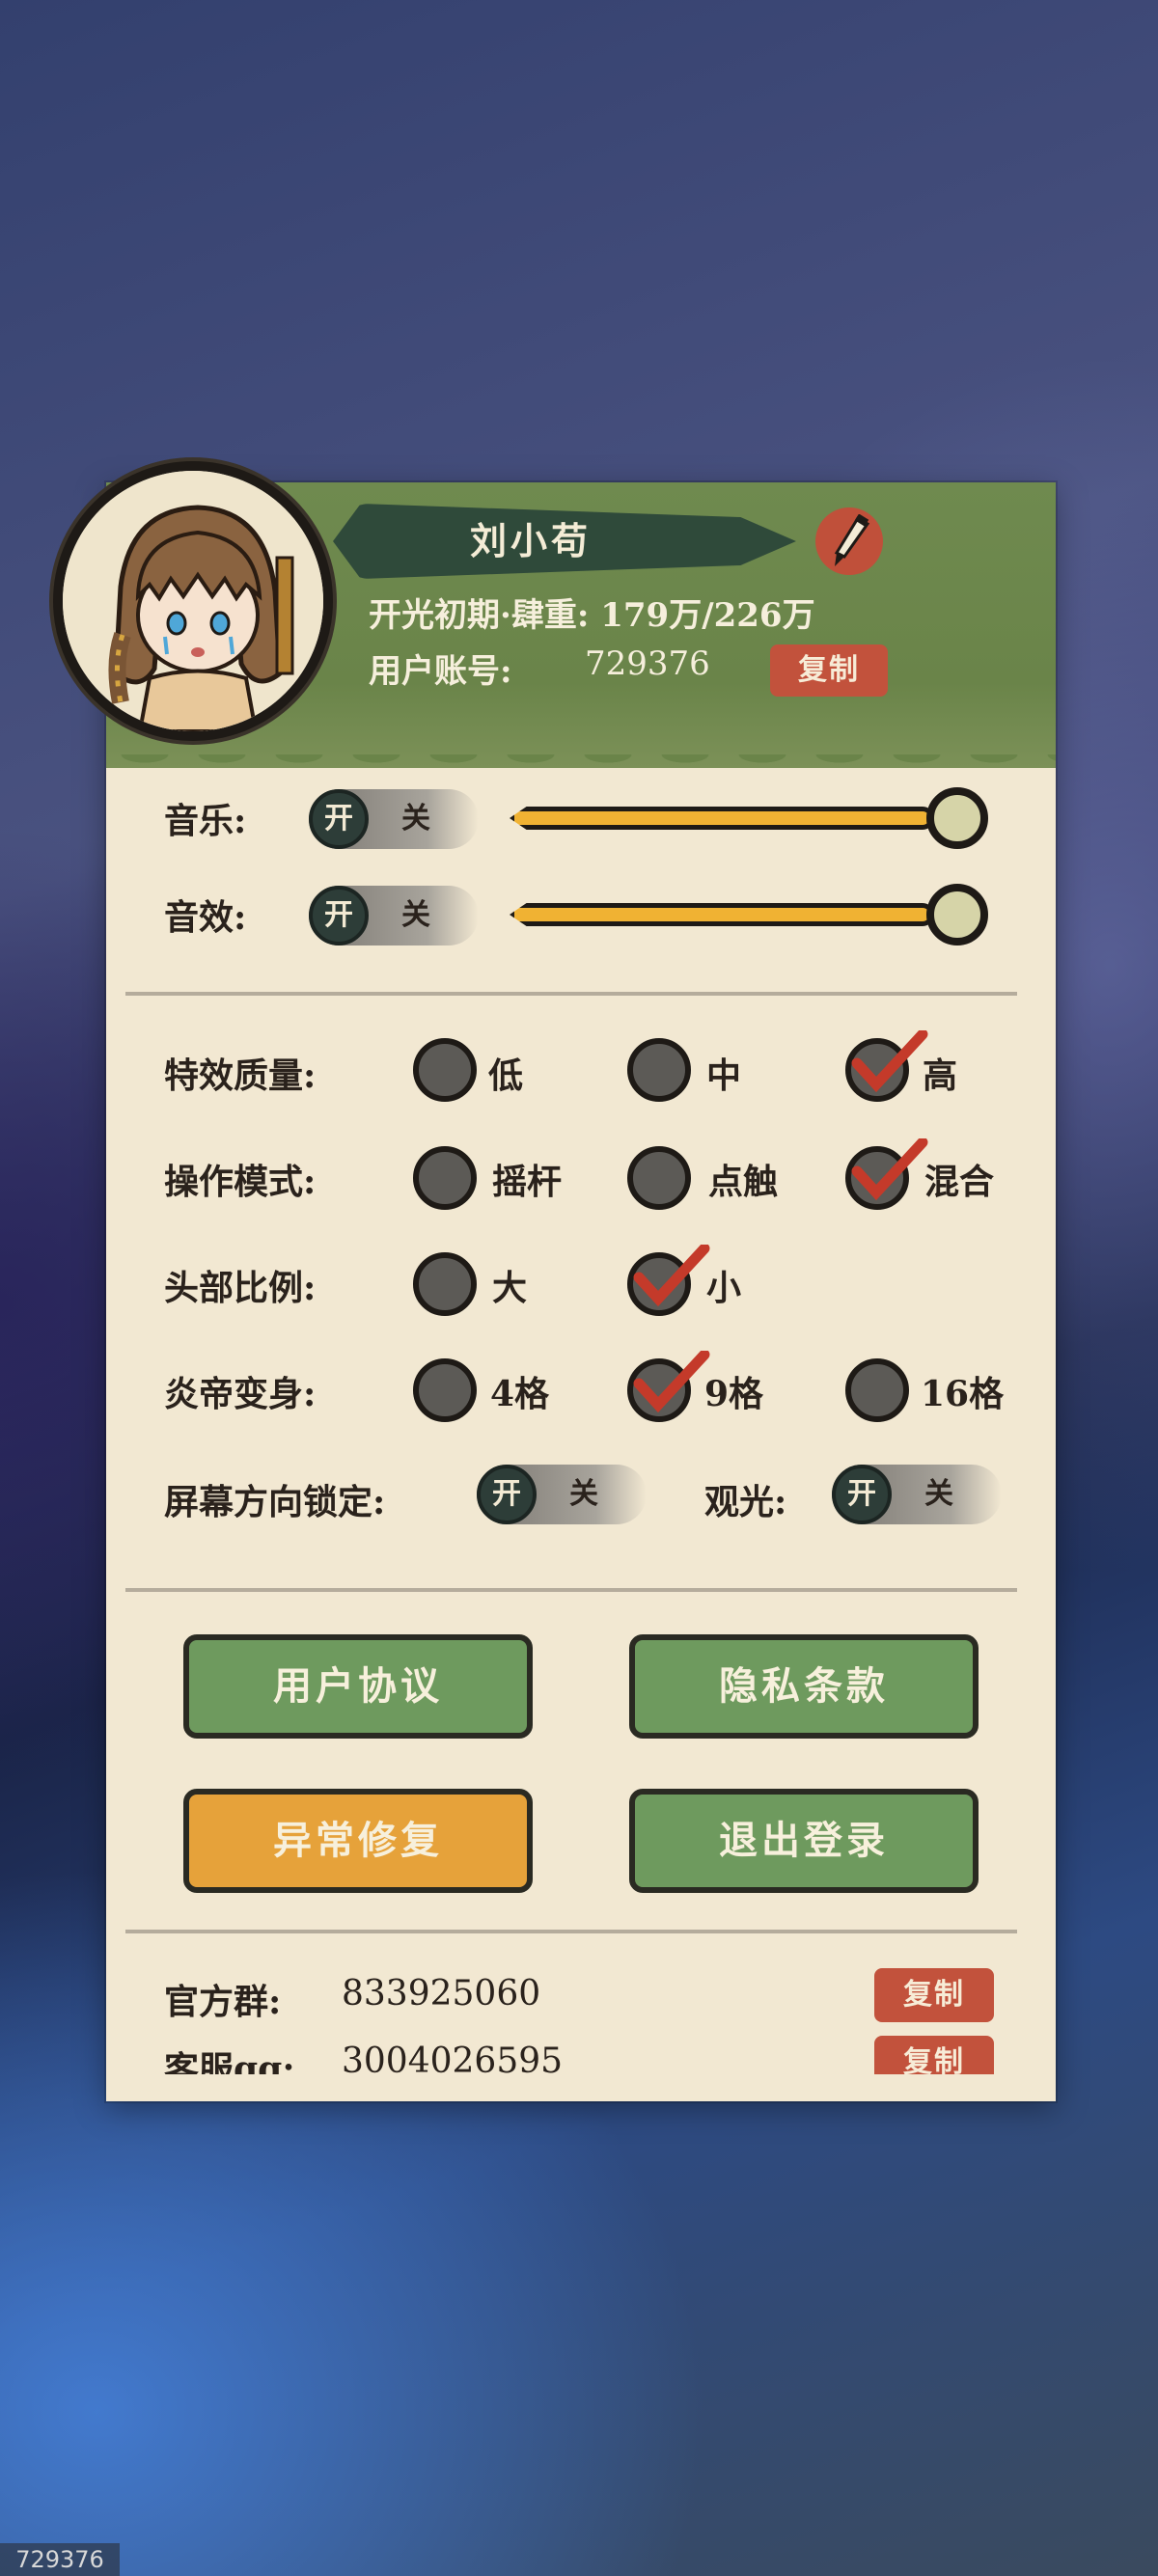  I want to click on transform-9-radio, so click(668, 1387).